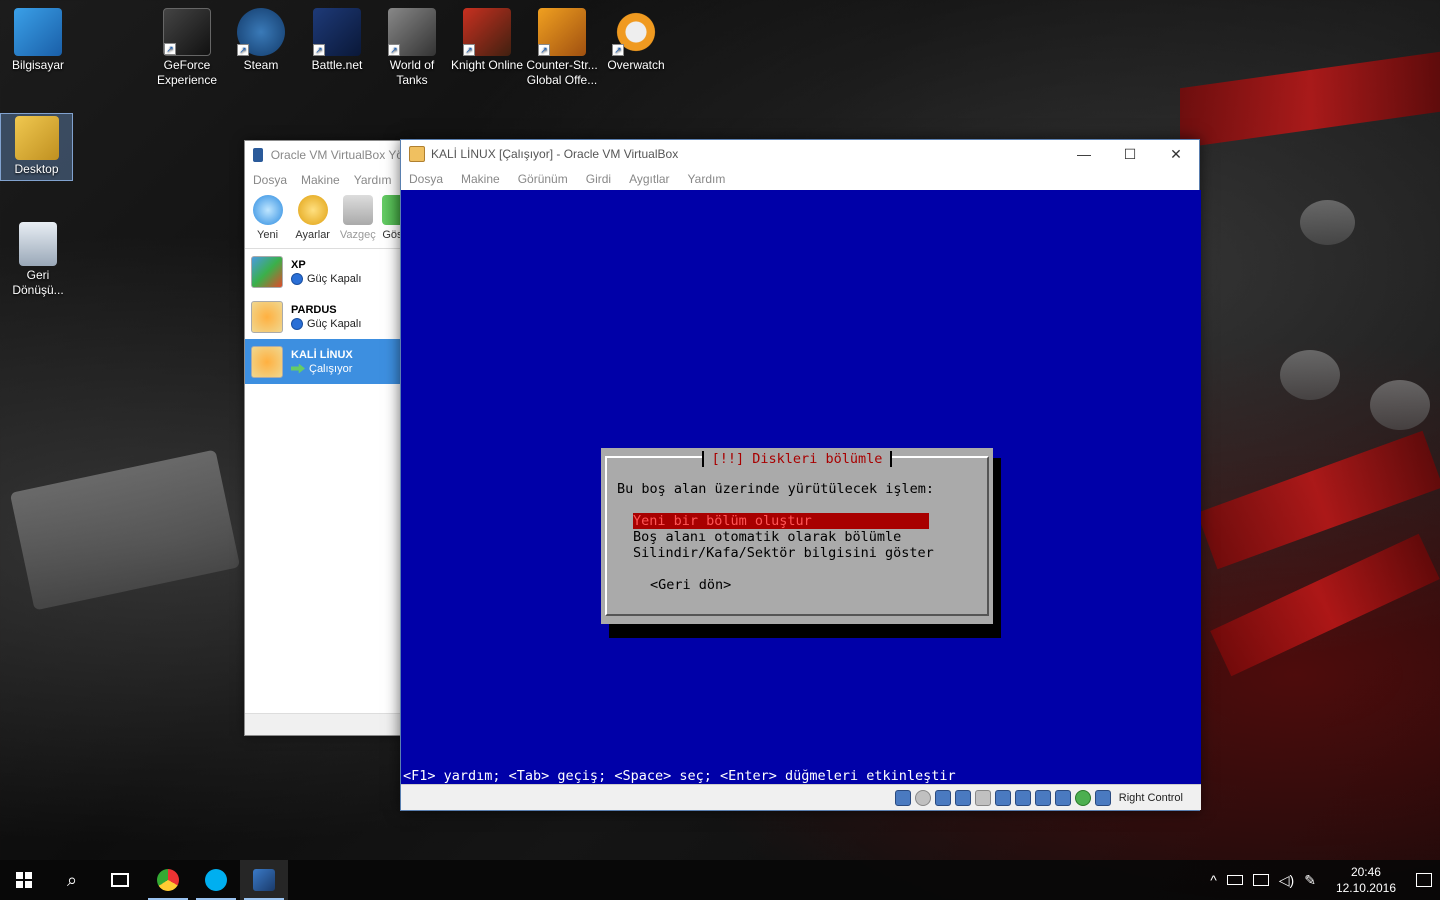 The height and width of the screenshot is (900, 1440). What do you see at coordinates (264, 880) in the screenshot?
I see `taskbar-virtualbox` at bounding box center [264, 880].